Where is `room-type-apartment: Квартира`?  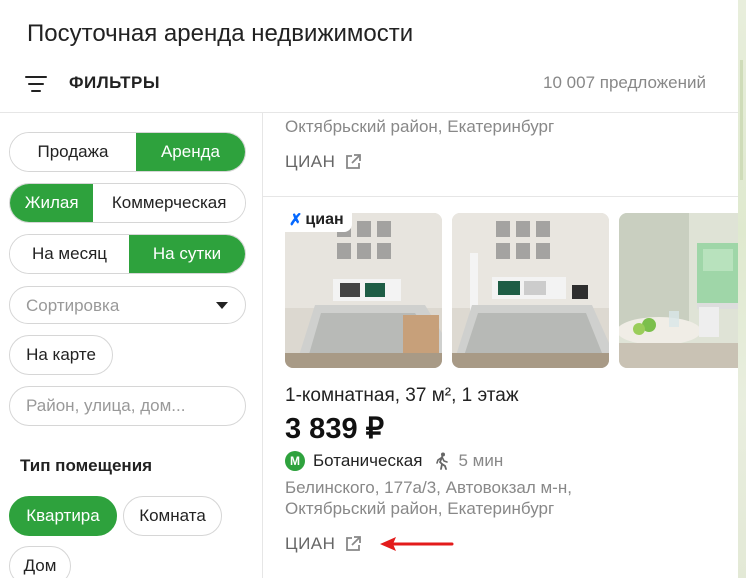
room-type-apartment: Квартира is located at coordinates (63, 516).